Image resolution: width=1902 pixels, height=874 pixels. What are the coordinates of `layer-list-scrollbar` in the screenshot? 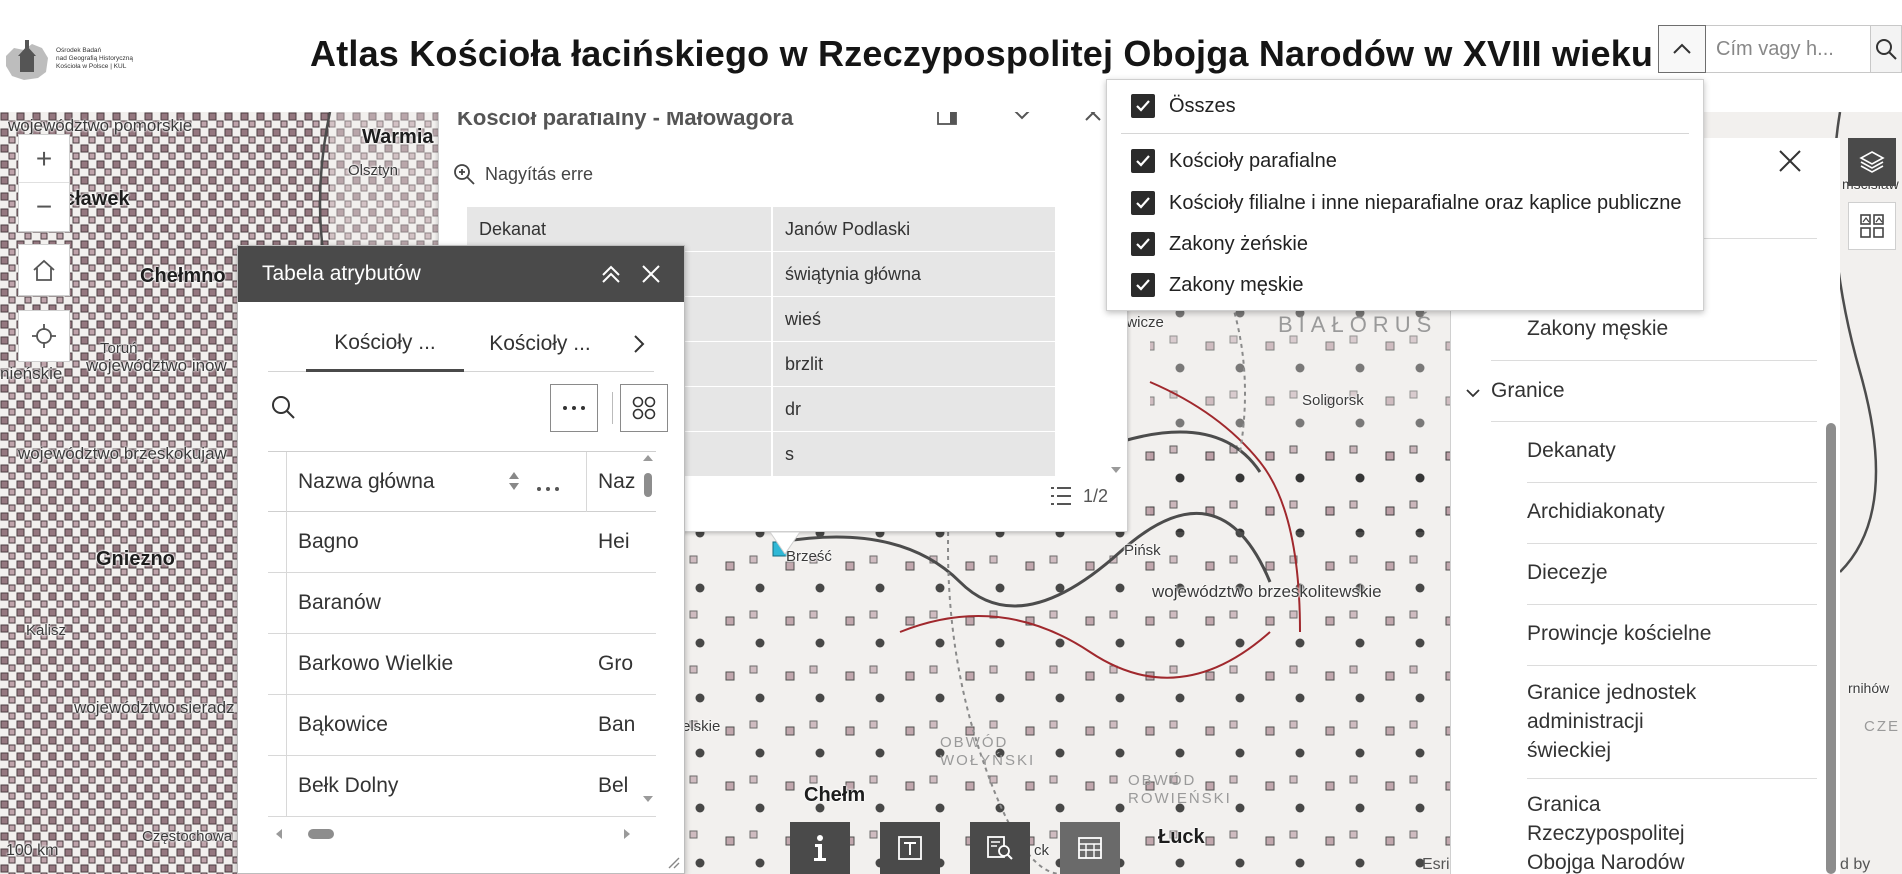 It's located at (1831, 648).